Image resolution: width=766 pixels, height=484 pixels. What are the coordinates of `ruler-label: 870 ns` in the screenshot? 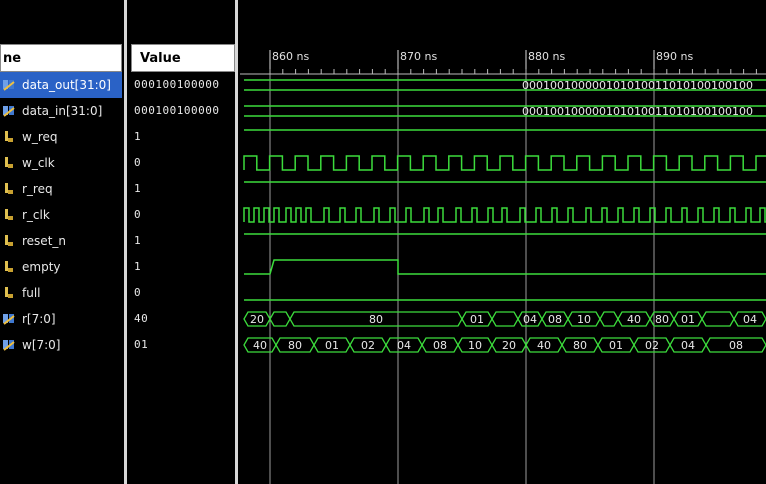 It's located at (418, 56).